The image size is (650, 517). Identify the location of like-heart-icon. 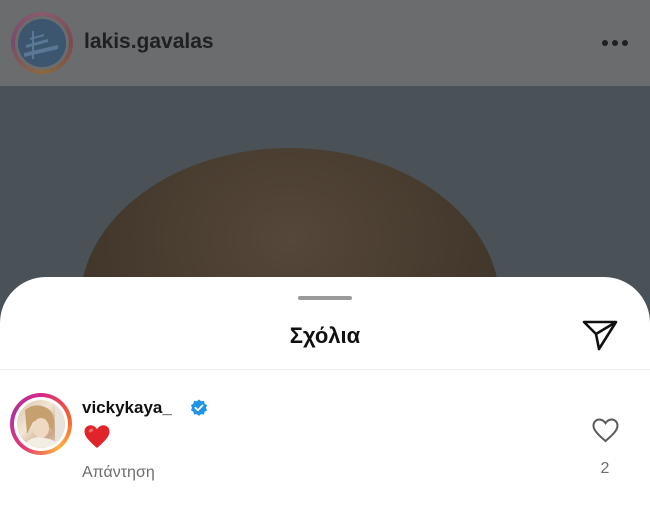
(605, 430).